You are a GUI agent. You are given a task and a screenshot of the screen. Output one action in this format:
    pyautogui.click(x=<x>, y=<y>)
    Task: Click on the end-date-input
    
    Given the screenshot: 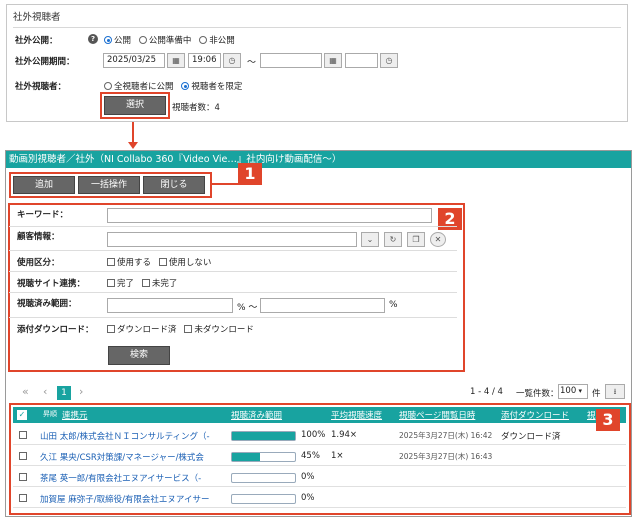 What is the action you would take?
    pyautogui.click(x=291, y=60)
    